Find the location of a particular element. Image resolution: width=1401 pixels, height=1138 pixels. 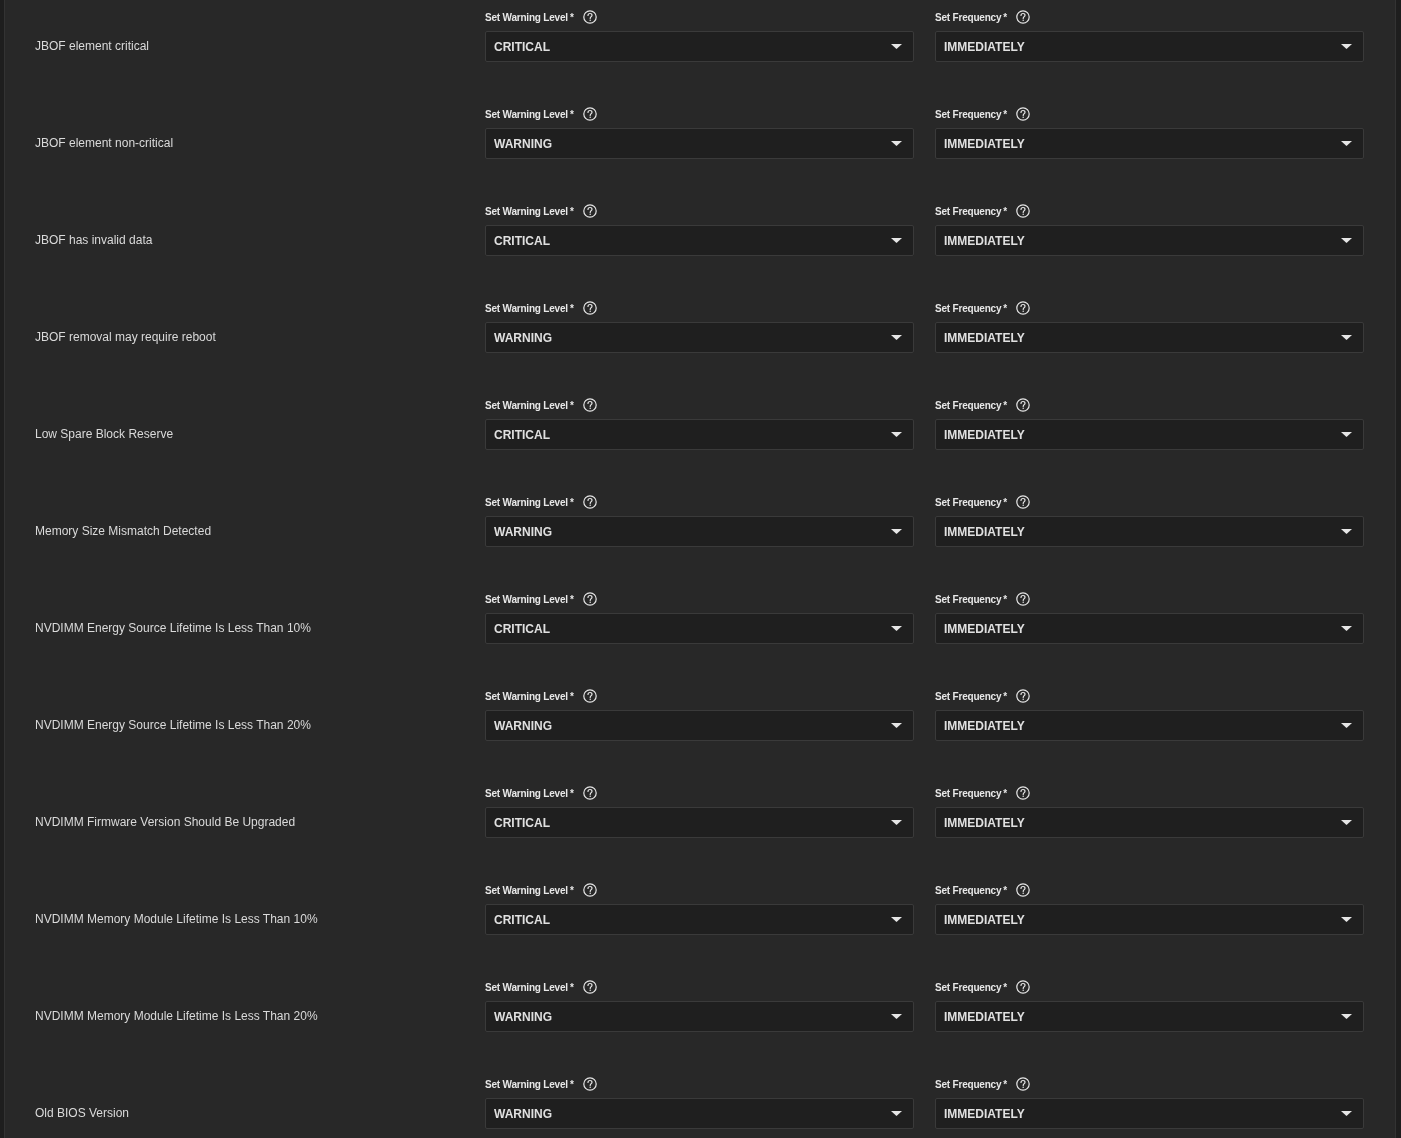

alert-name: NVDIMM Firmware Version Should Be Upgraded is located at coordinates (165, 822).